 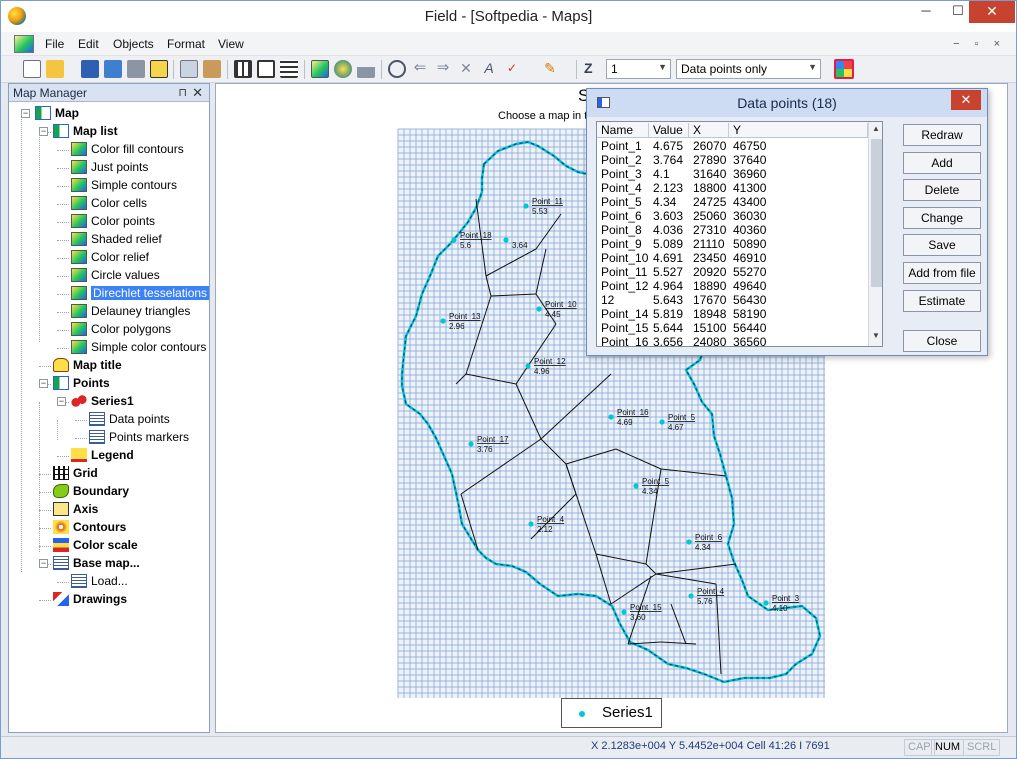 What do you see at coordinates (95, 545) in the screenshot?
I see `tree-node: Color scale` at bounding box center [95, 545].